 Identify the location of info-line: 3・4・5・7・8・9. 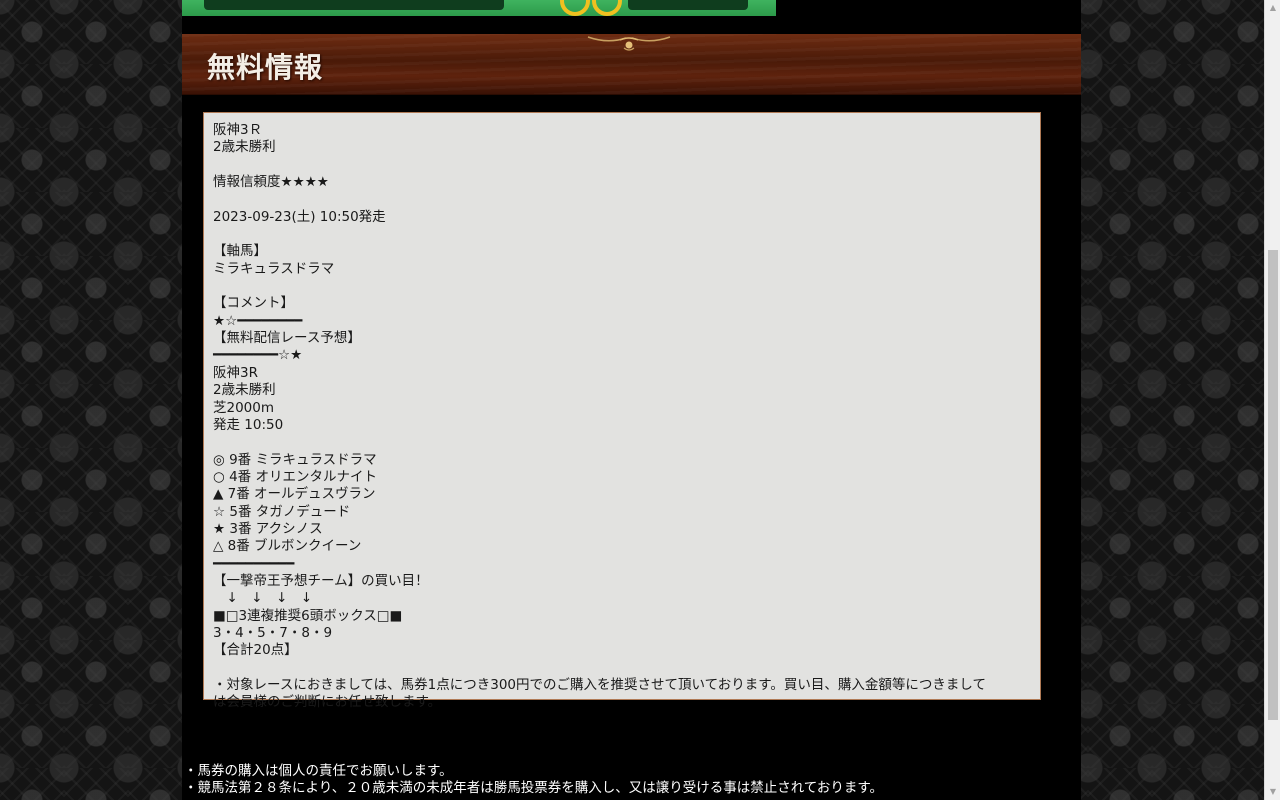
(273, 632).